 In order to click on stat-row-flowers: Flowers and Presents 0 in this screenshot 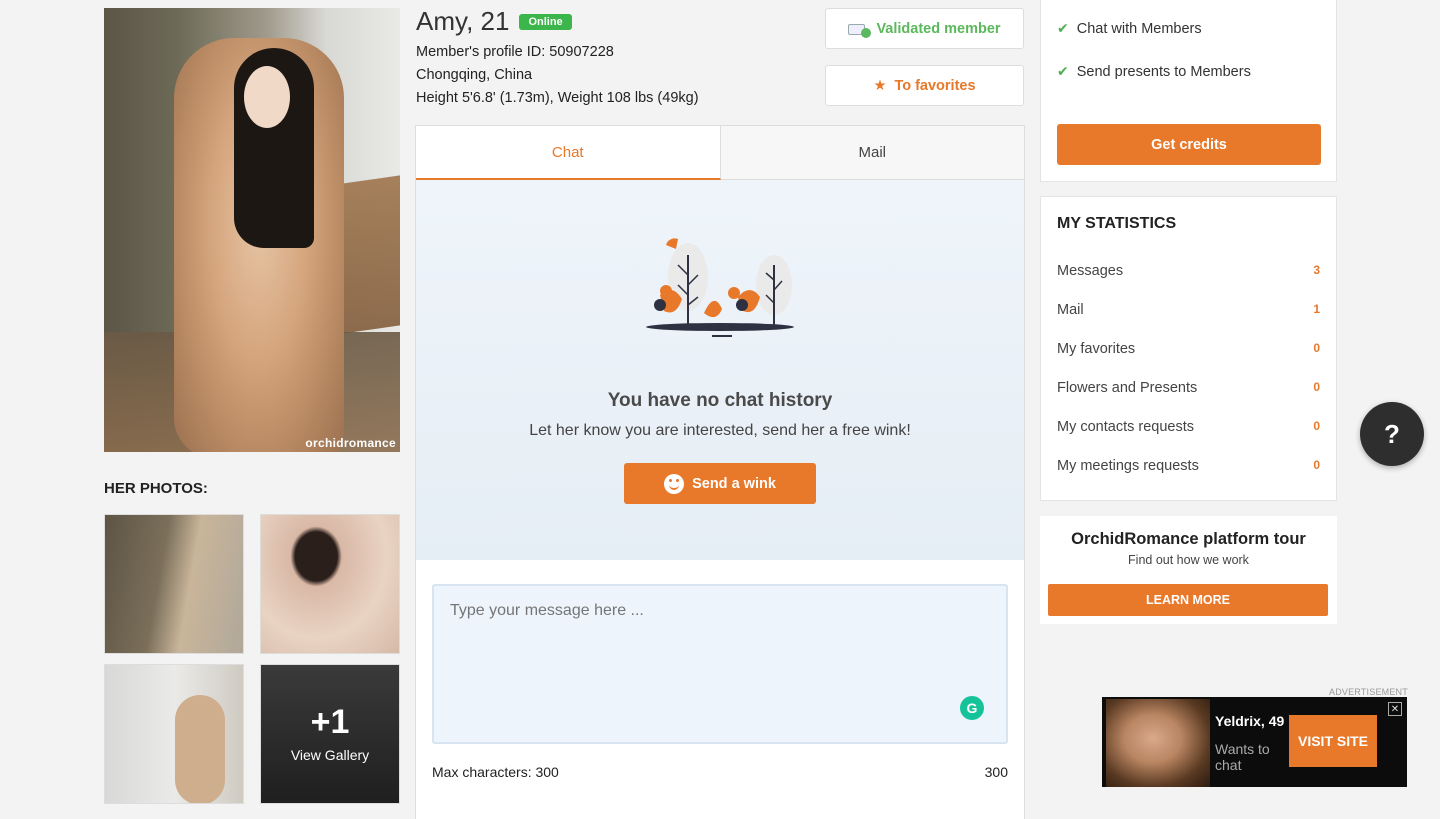, I will do `click(1188, 388)`.